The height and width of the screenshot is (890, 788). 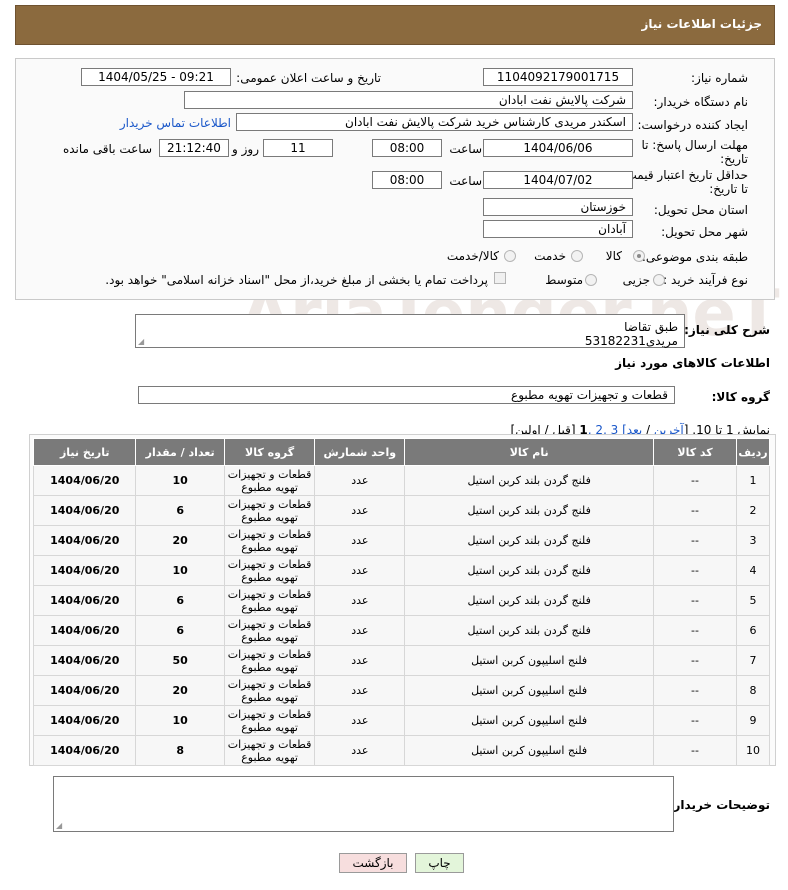 What do you see at coordinates (194, 148) in the screenshot?
I see `remaining-time-field: 21:12:40` at bounding box center [194, 148].